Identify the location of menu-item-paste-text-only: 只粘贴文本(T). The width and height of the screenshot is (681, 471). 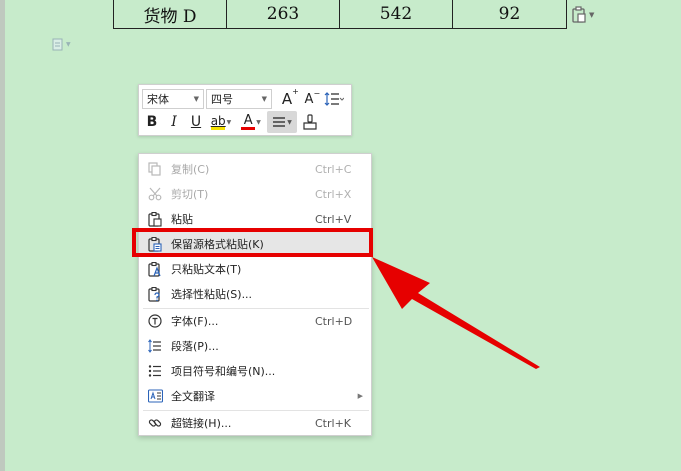
(255, 269).